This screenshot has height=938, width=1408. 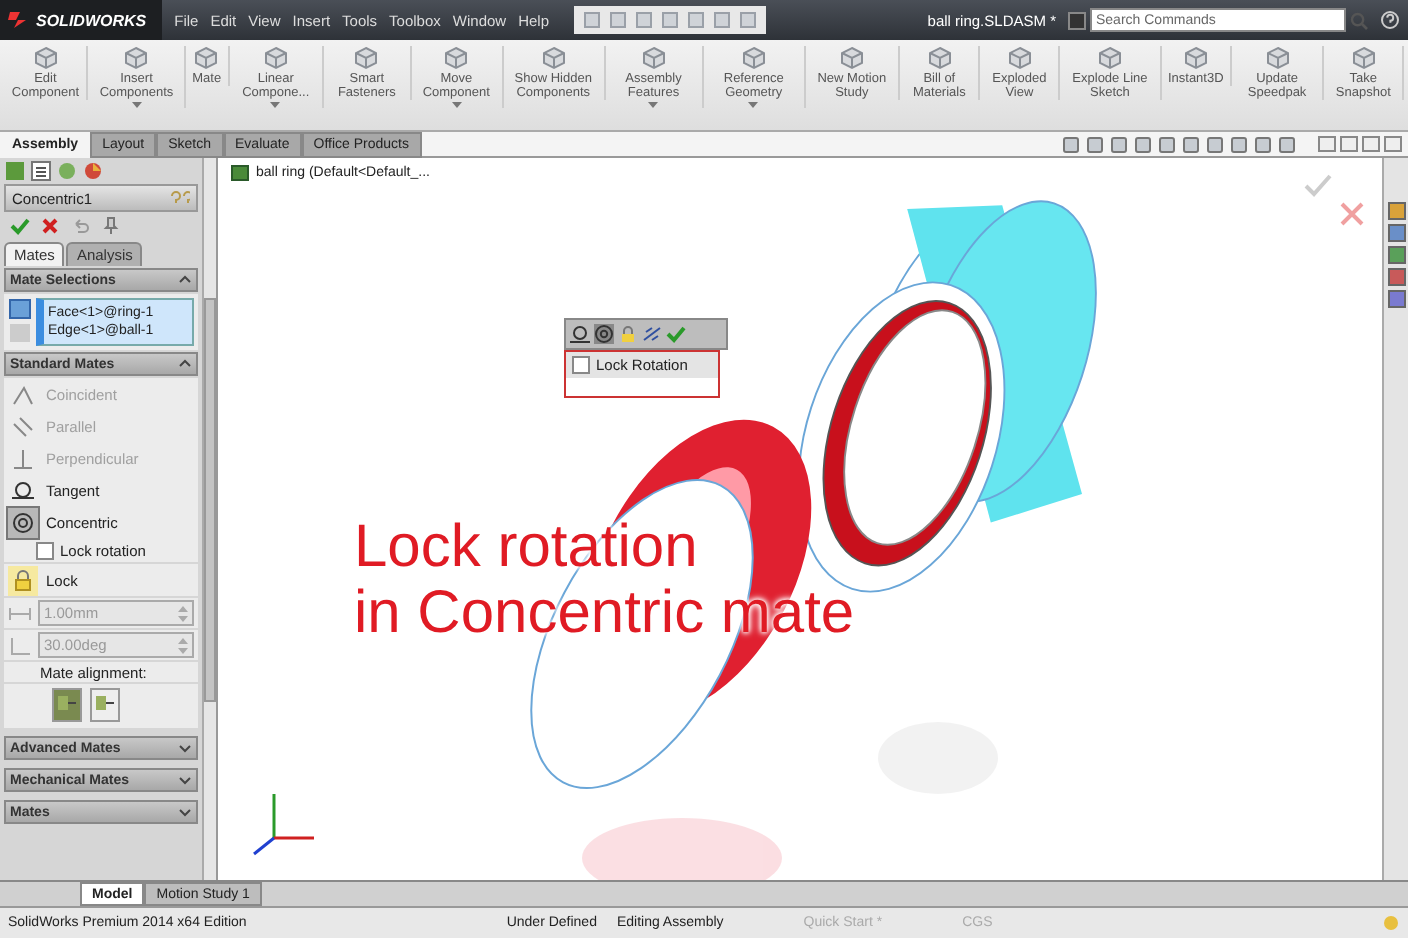 What do you see at coordinates (20, 645) in the screenshot?
I see `angle-icon` at bounding box center [20, 645].